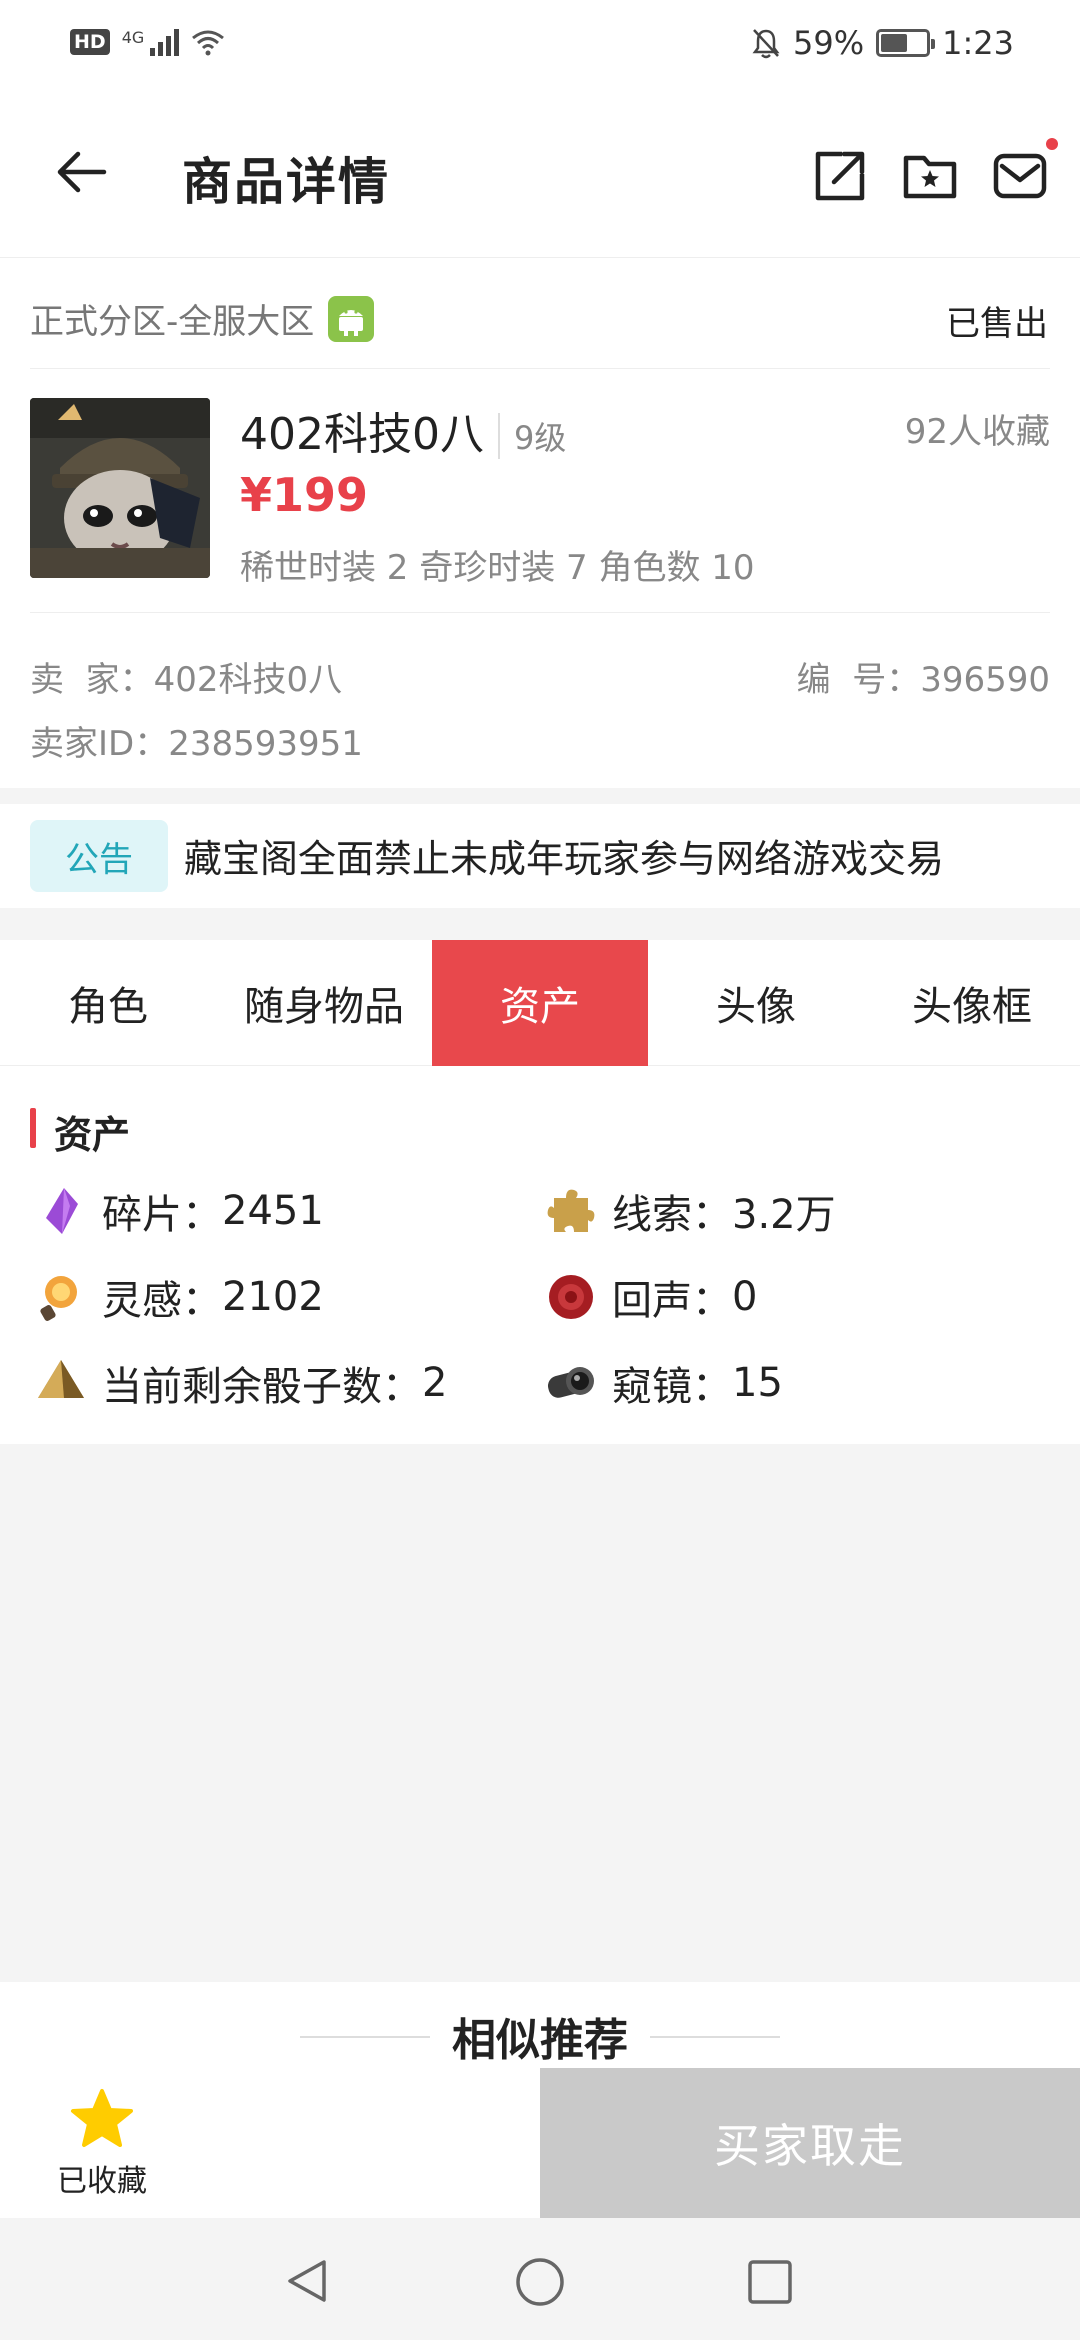  Describe the element at coordinates (304, 495) in the screenshot. I see `price: ¥199` at that location.